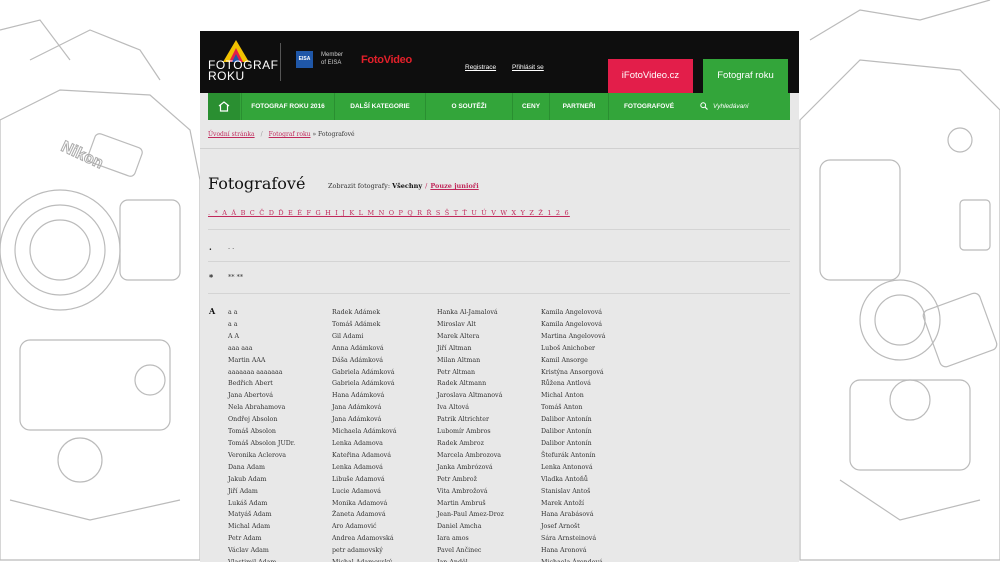 Image resolution: width=1000 pixels, height=562 pixels. What do you see at coordinates (364, 492) in the screenshot?
I see `photographer-name: Lucie Adamová` at bounding box center [364, 492].